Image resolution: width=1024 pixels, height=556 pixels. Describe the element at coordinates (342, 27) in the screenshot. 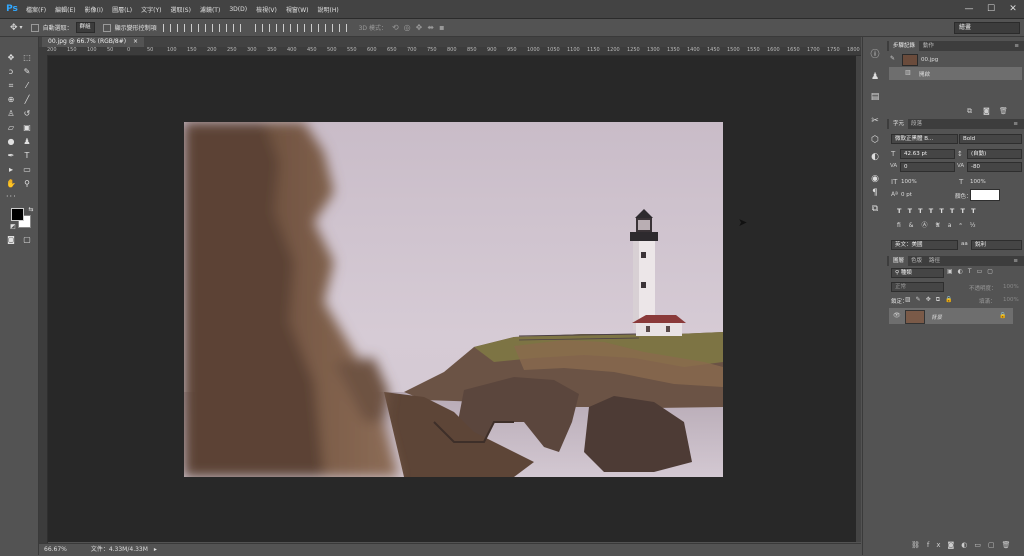

I see `auto-align-icon` at that location.